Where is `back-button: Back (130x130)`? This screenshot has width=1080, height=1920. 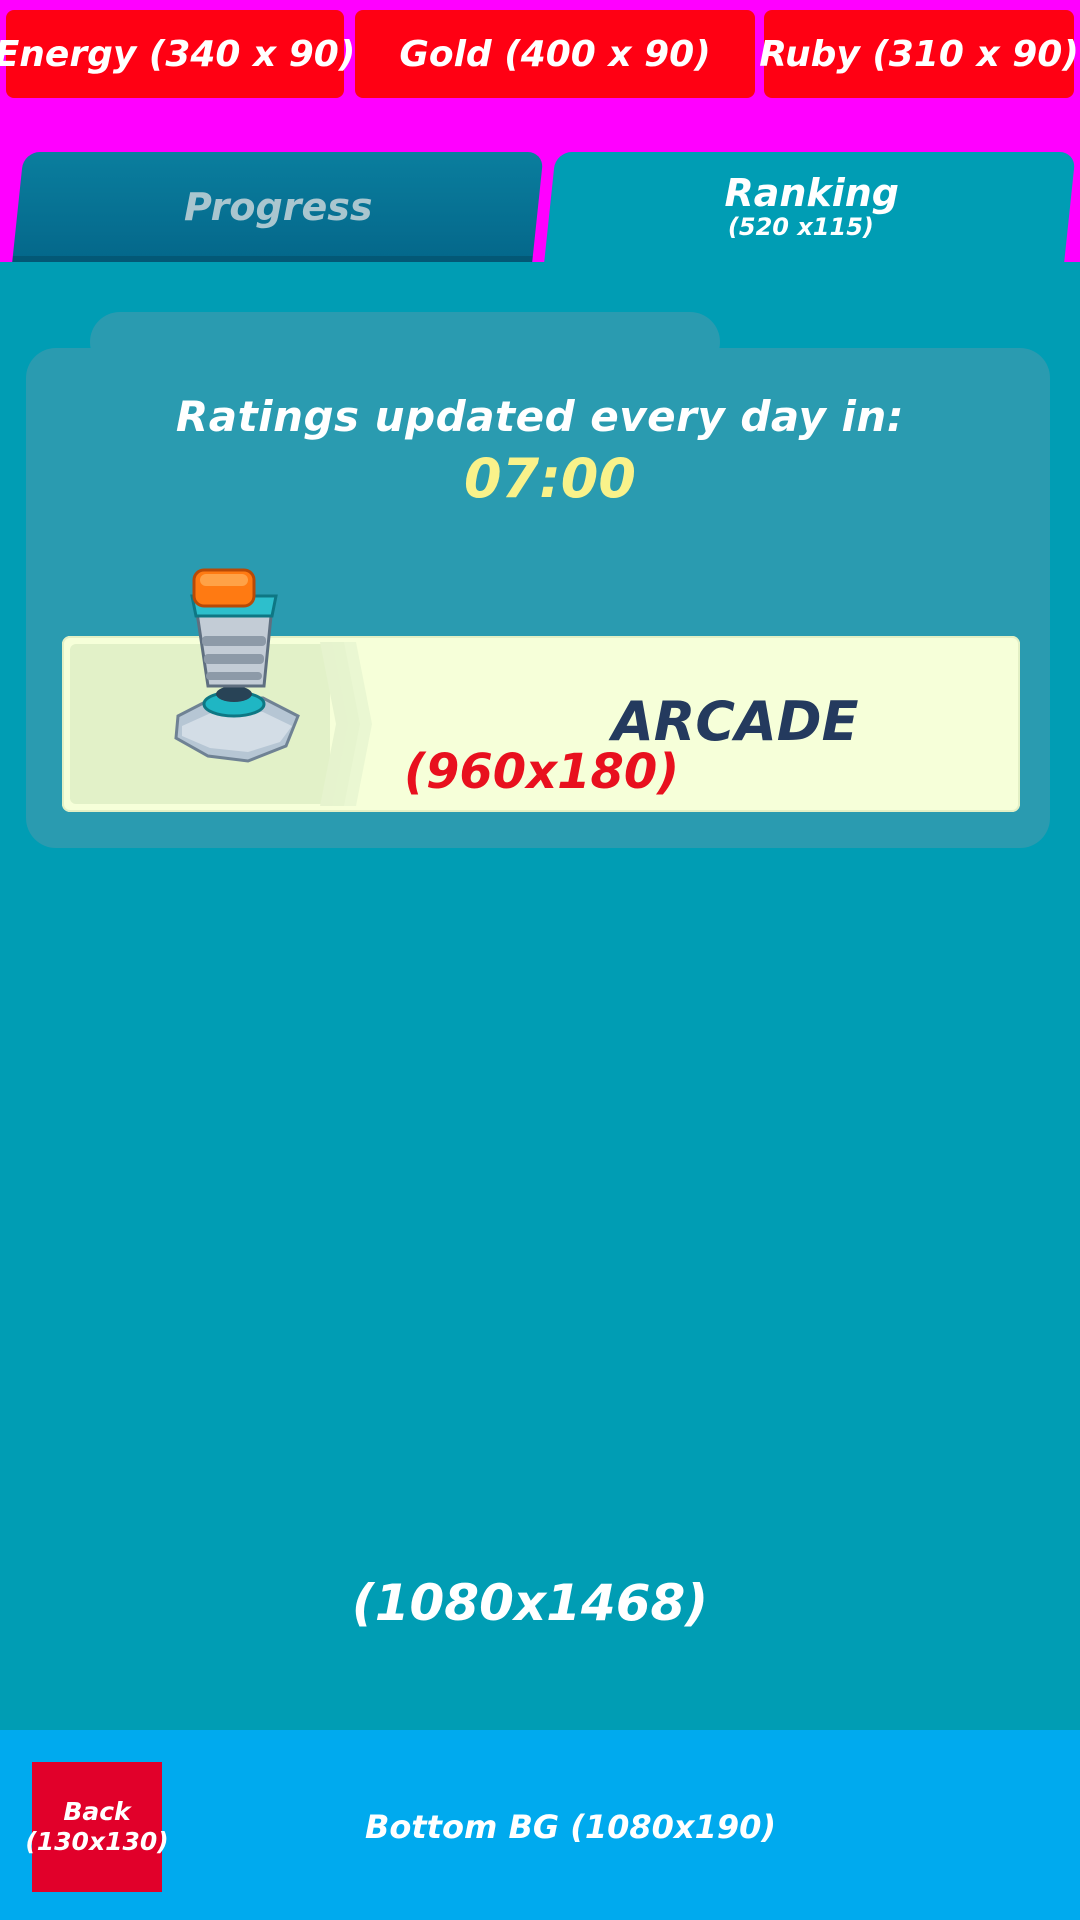
back-button: Back (130x130) is located at coordinates (97, 1827).